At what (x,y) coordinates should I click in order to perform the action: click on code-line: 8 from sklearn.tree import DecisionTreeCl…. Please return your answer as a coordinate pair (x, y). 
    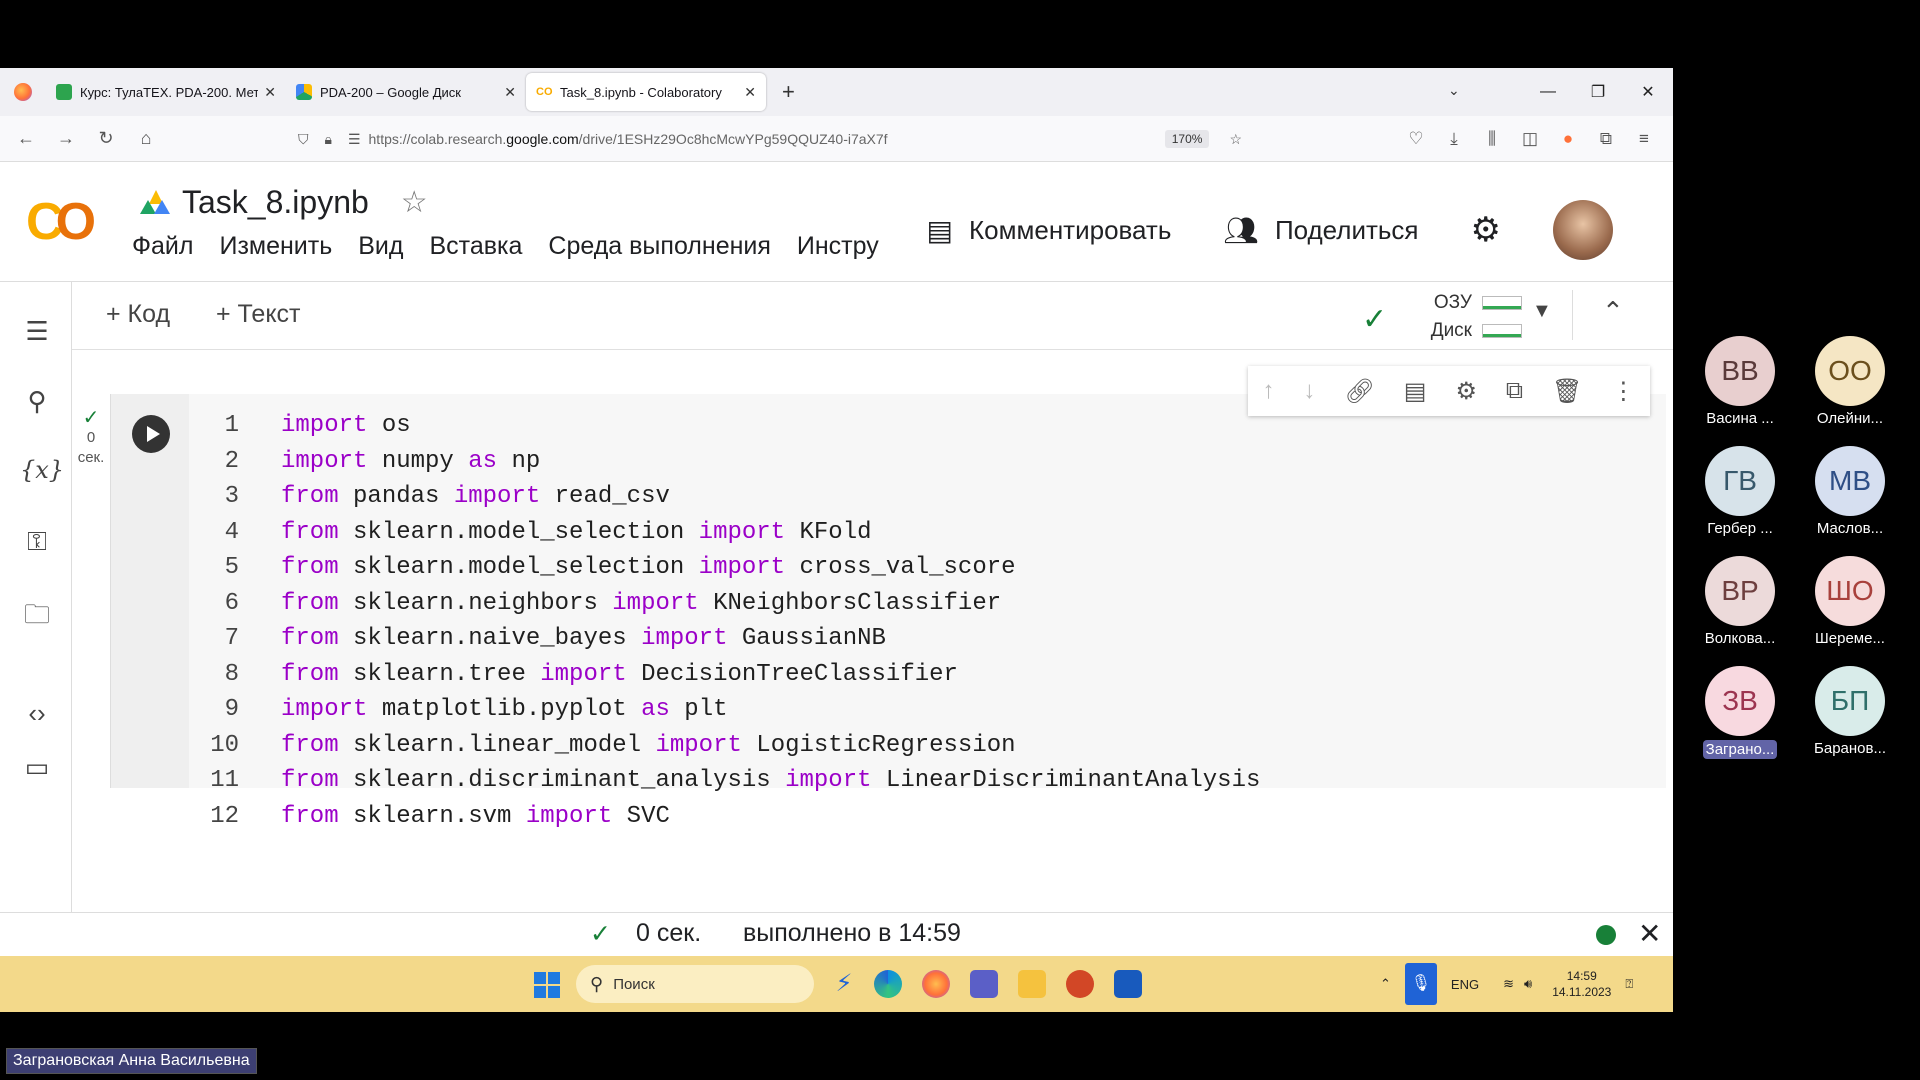
    Looking at the image, I should click on (725, 675).